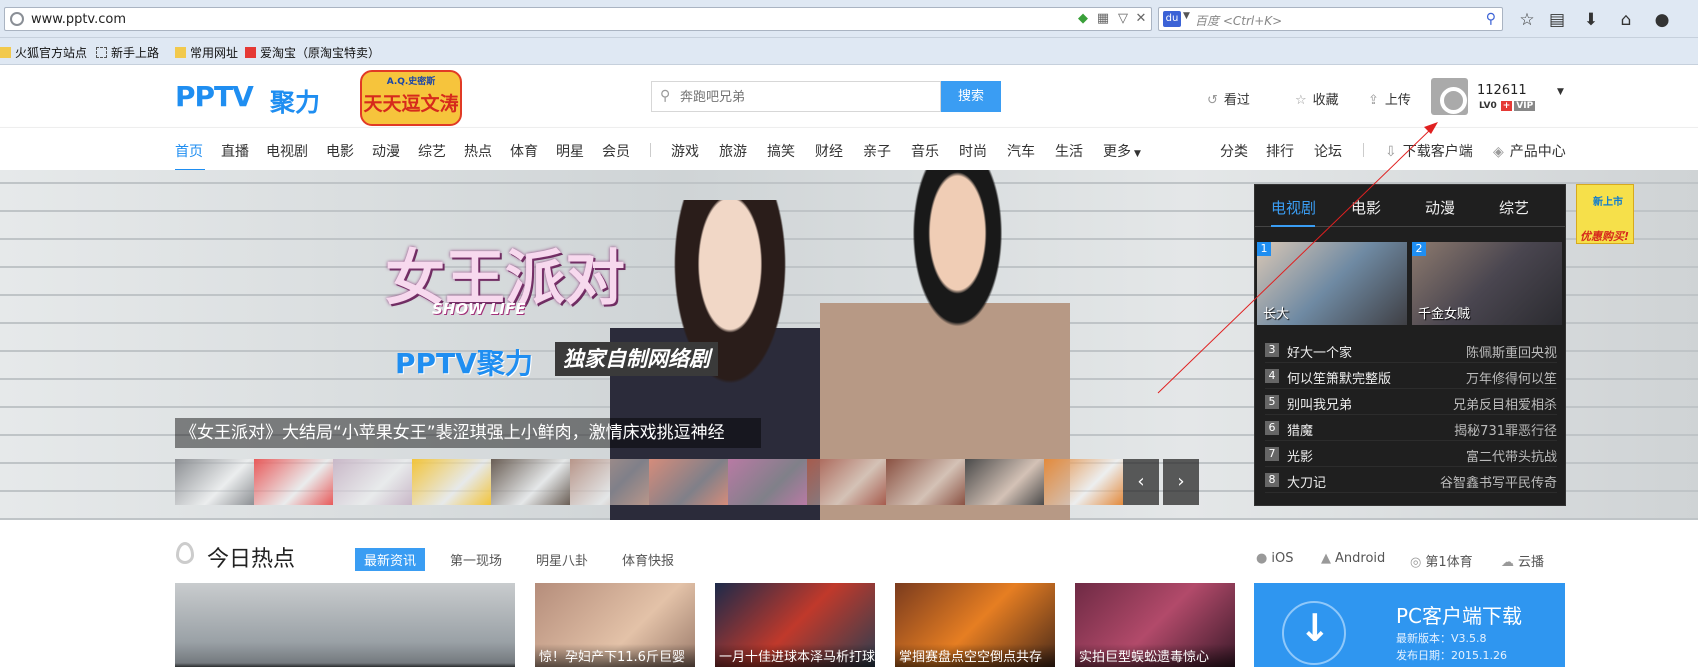  What do you see at coordinates (476, 559) in the screenshot?
I see `tab-live-scene: 第一现场` at bounding box center [476, 559].